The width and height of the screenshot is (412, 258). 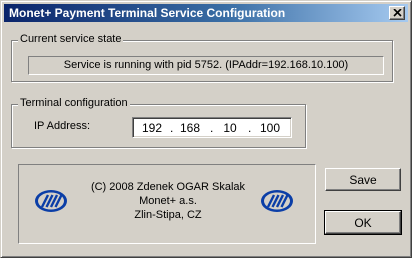 I want to click on ip-octet-2: 168, so click(x=190, y=128).